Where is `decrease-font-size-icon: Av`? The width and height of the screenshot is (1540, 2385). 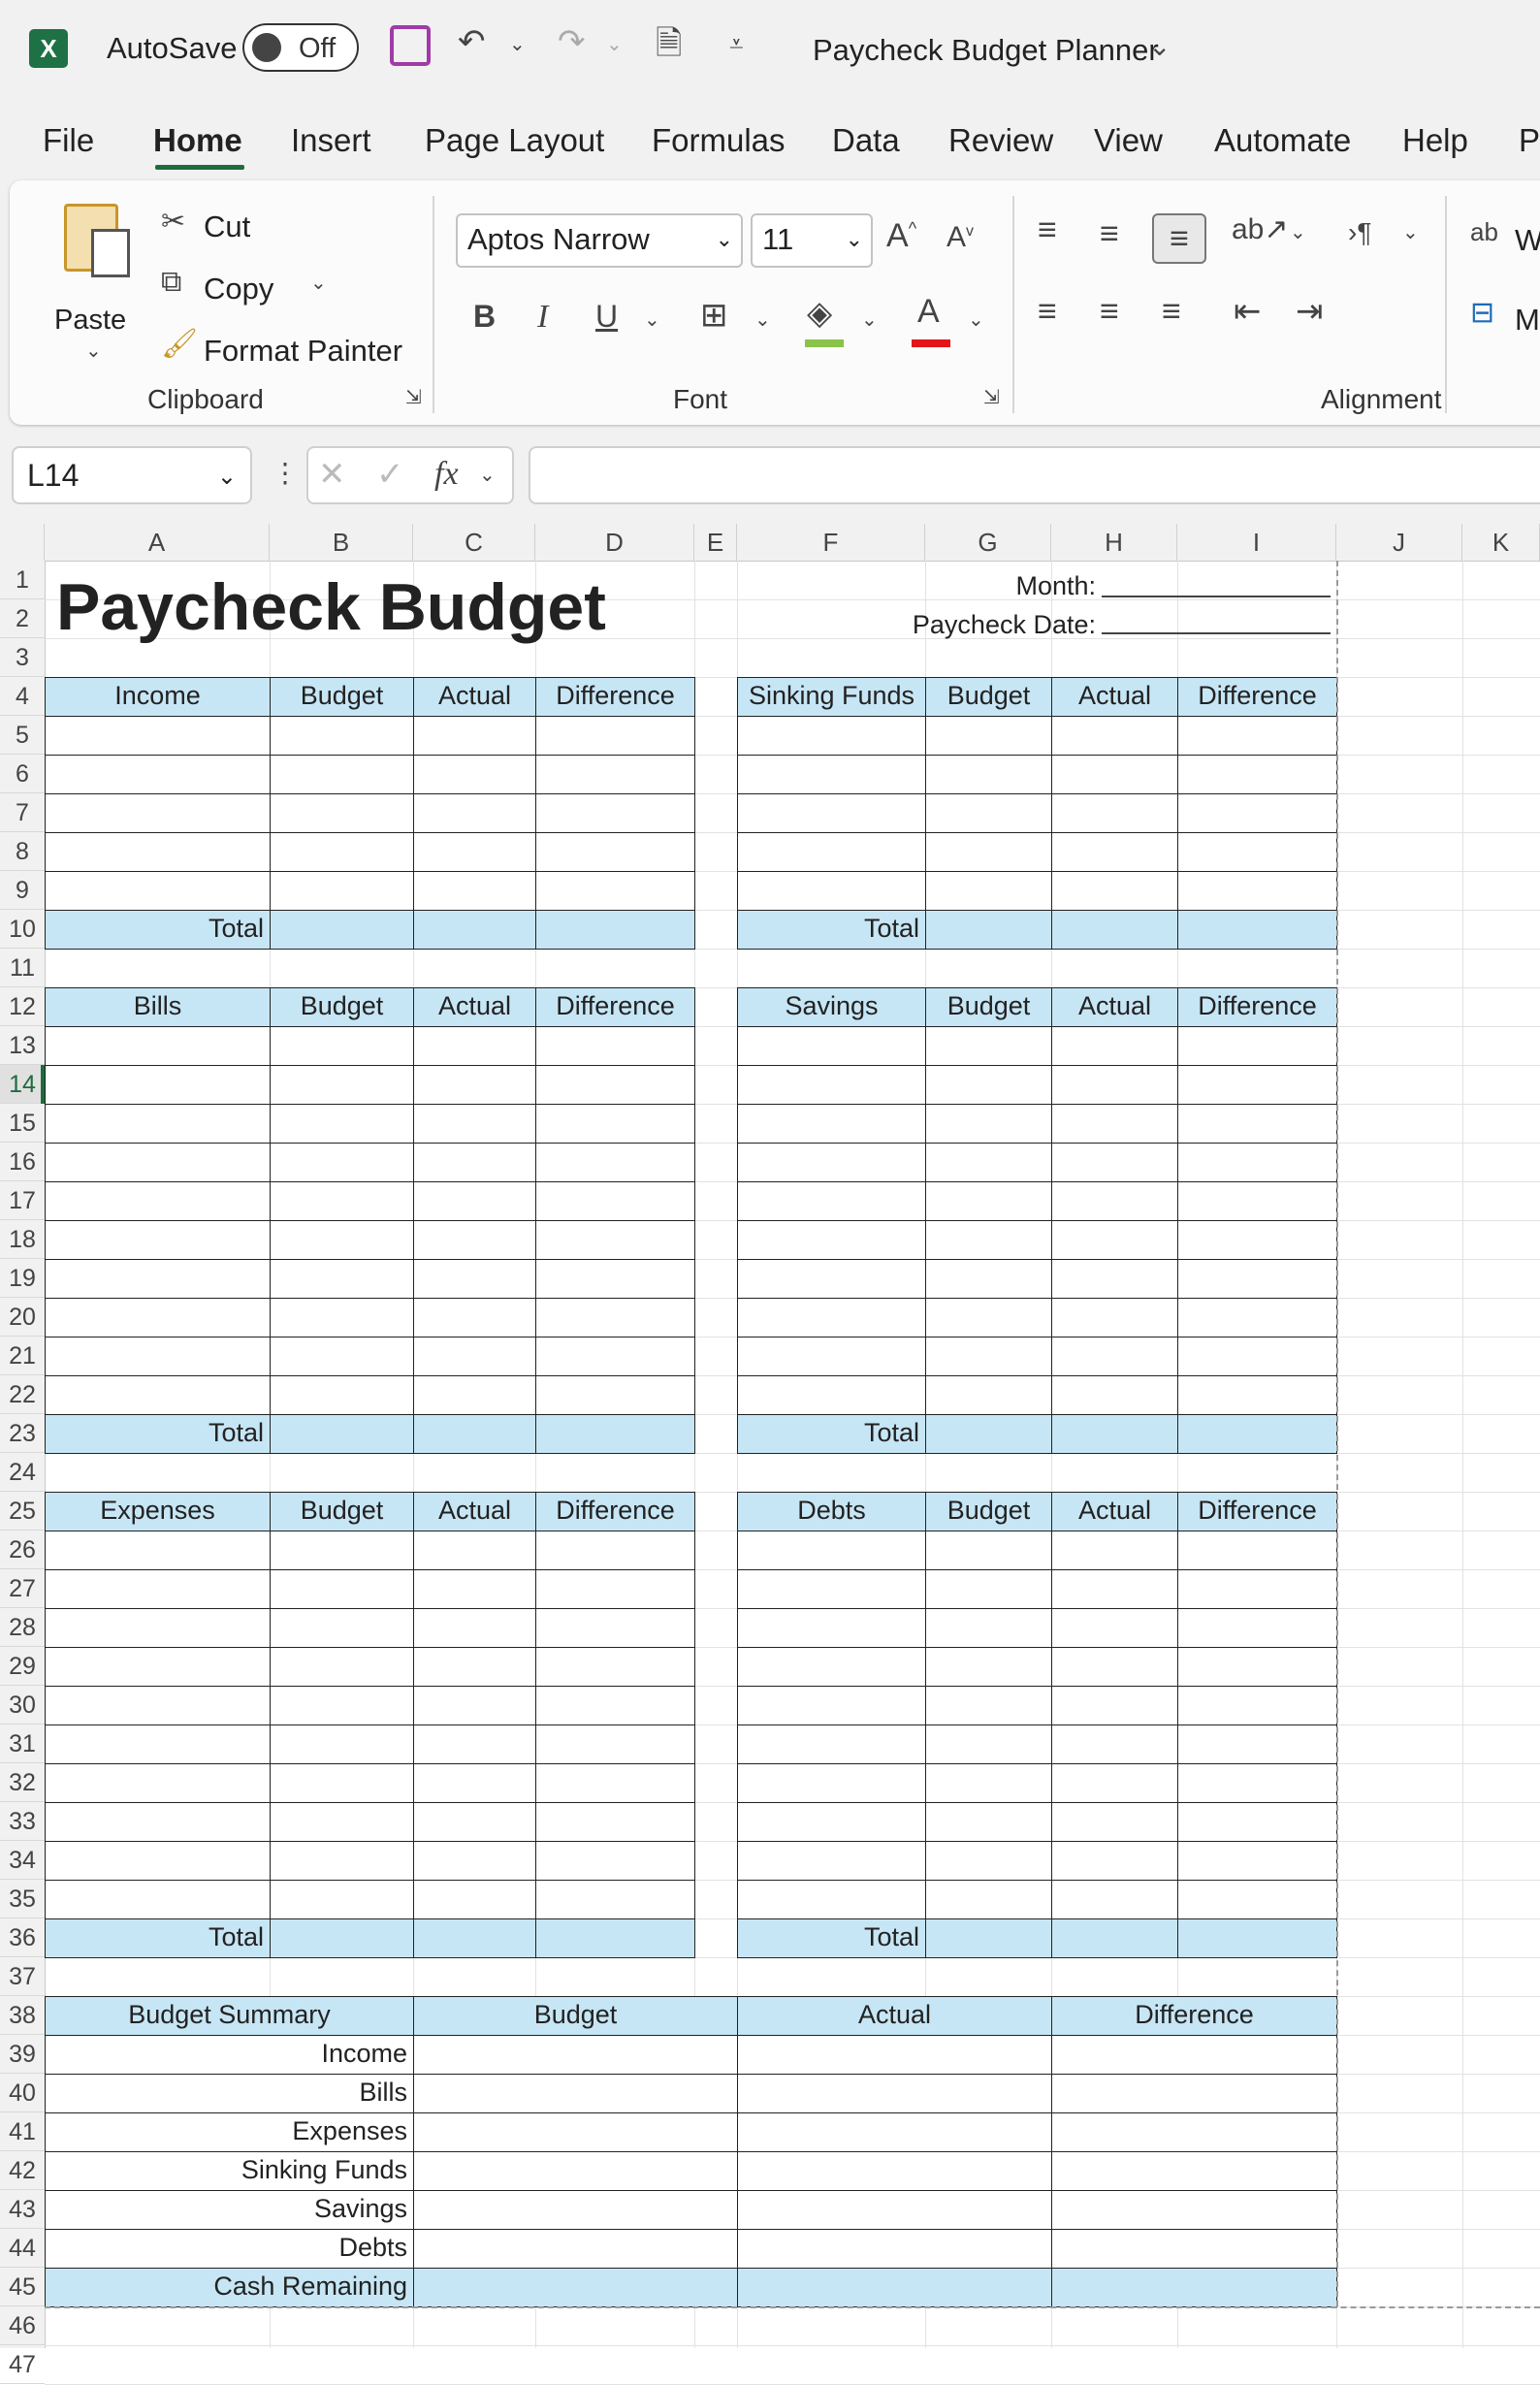
decrease-font-size-icon: Av is located at coordinates (960, 237).